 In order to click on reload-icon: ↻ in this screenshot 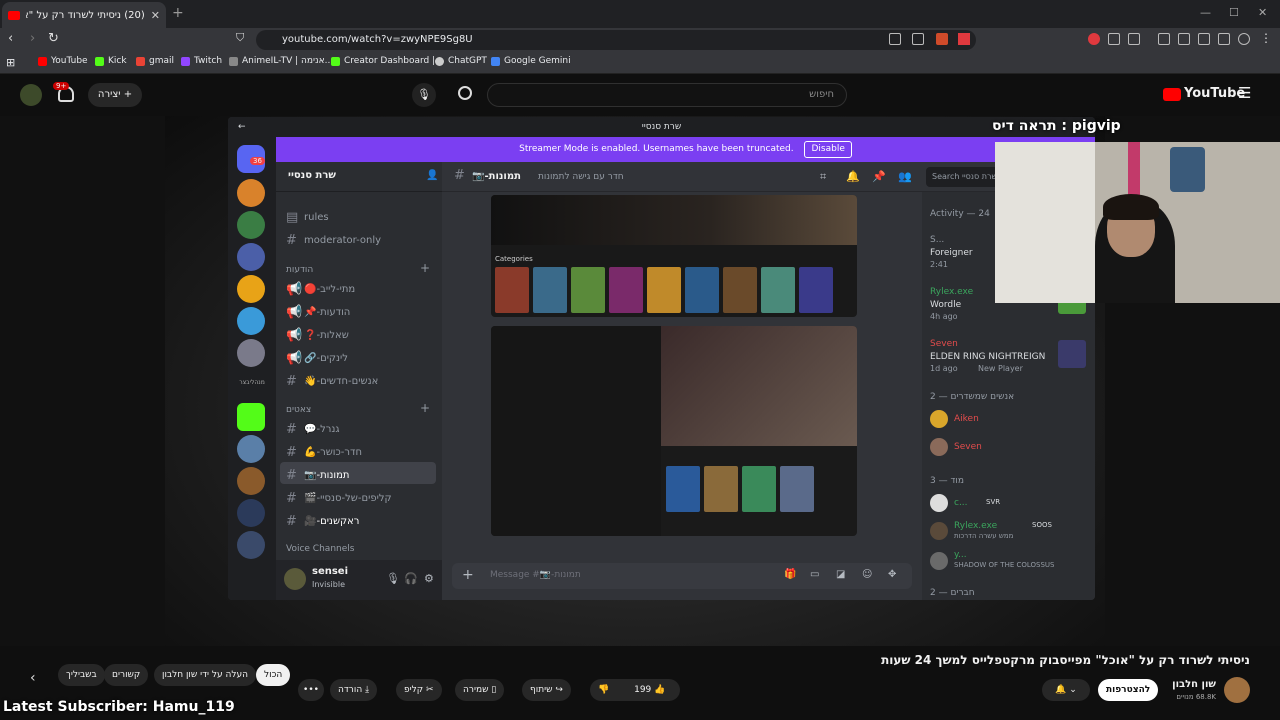, I will do `click(53, 38)`.